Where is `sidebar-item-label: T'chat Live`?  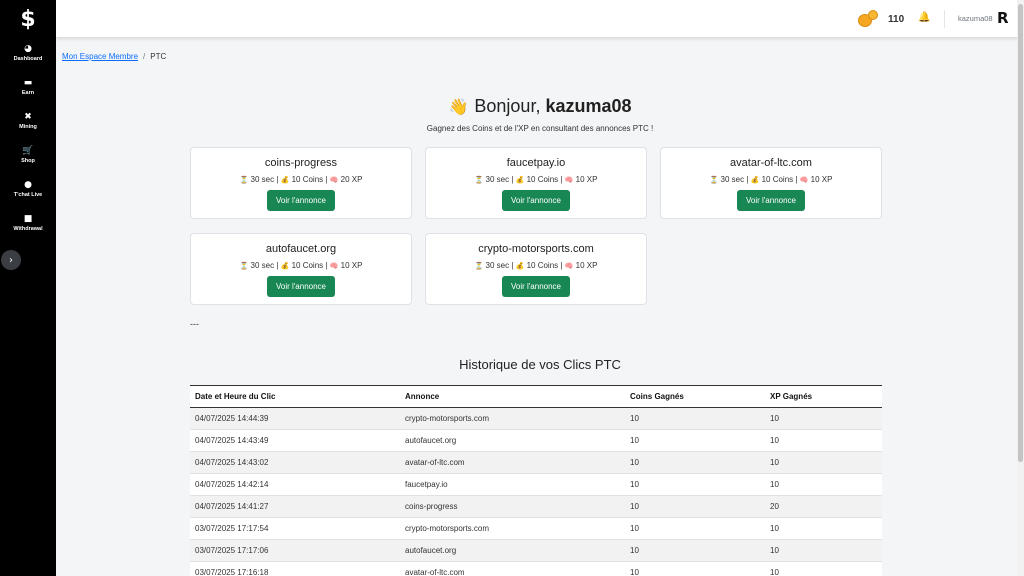
sidebar-item-label: T'chat Live is located at coordinates (28, 195).